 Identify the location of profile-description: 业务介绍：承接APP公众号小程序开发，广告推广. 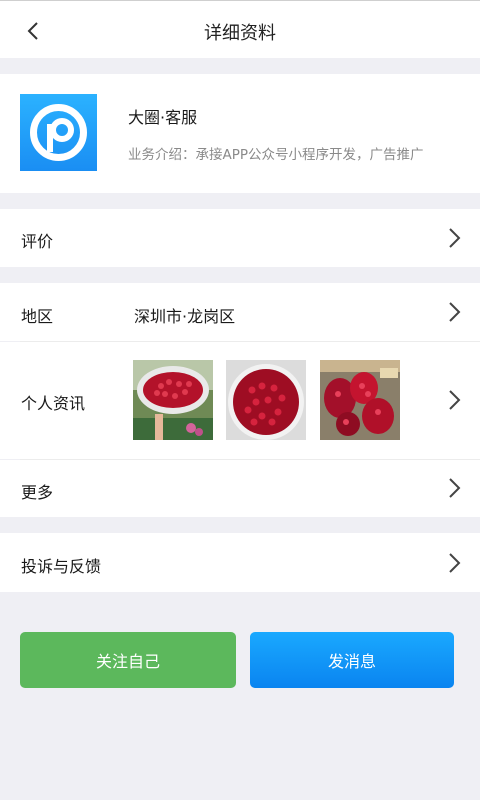
(276, 155).